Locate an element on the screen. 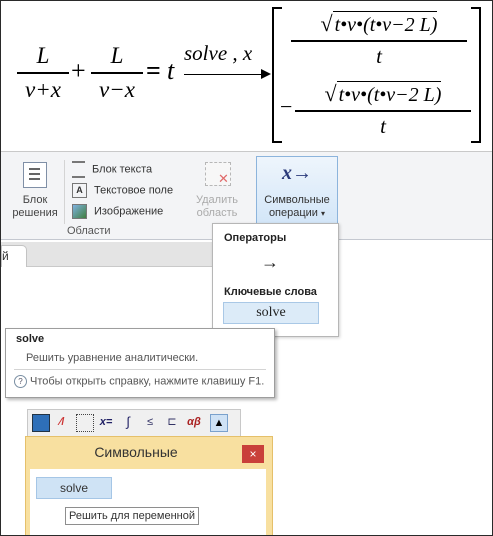  x-equals-icon: x= is located at coordinates (106, 422).